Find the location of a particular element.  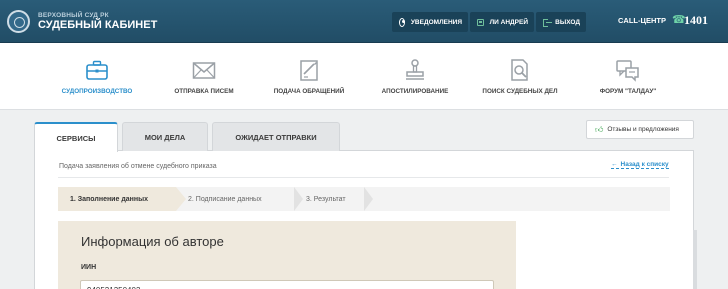

tab-services: СЕРВИСЫ is located at coordinates (76, 137).